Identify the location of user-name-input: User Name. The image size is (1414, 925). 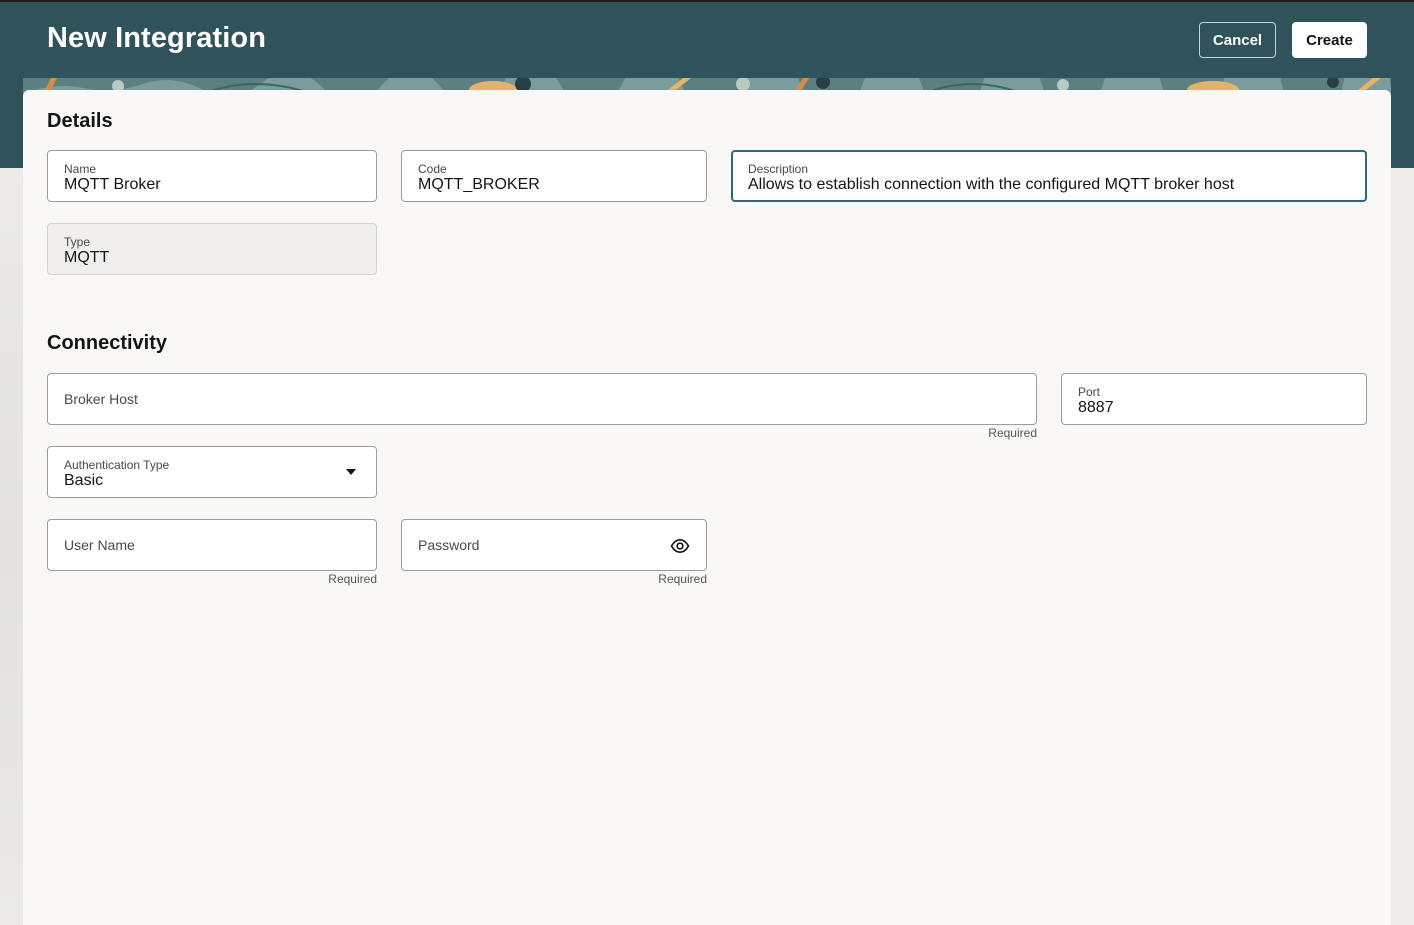
(212, 545).